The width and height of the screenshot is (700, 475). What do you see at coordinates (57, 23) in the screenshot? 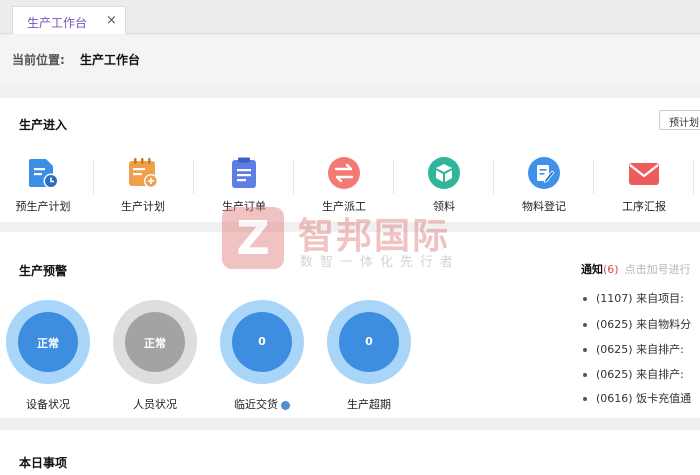
I see `tab-label: 生产工作台` at bounding box center [57, 23].